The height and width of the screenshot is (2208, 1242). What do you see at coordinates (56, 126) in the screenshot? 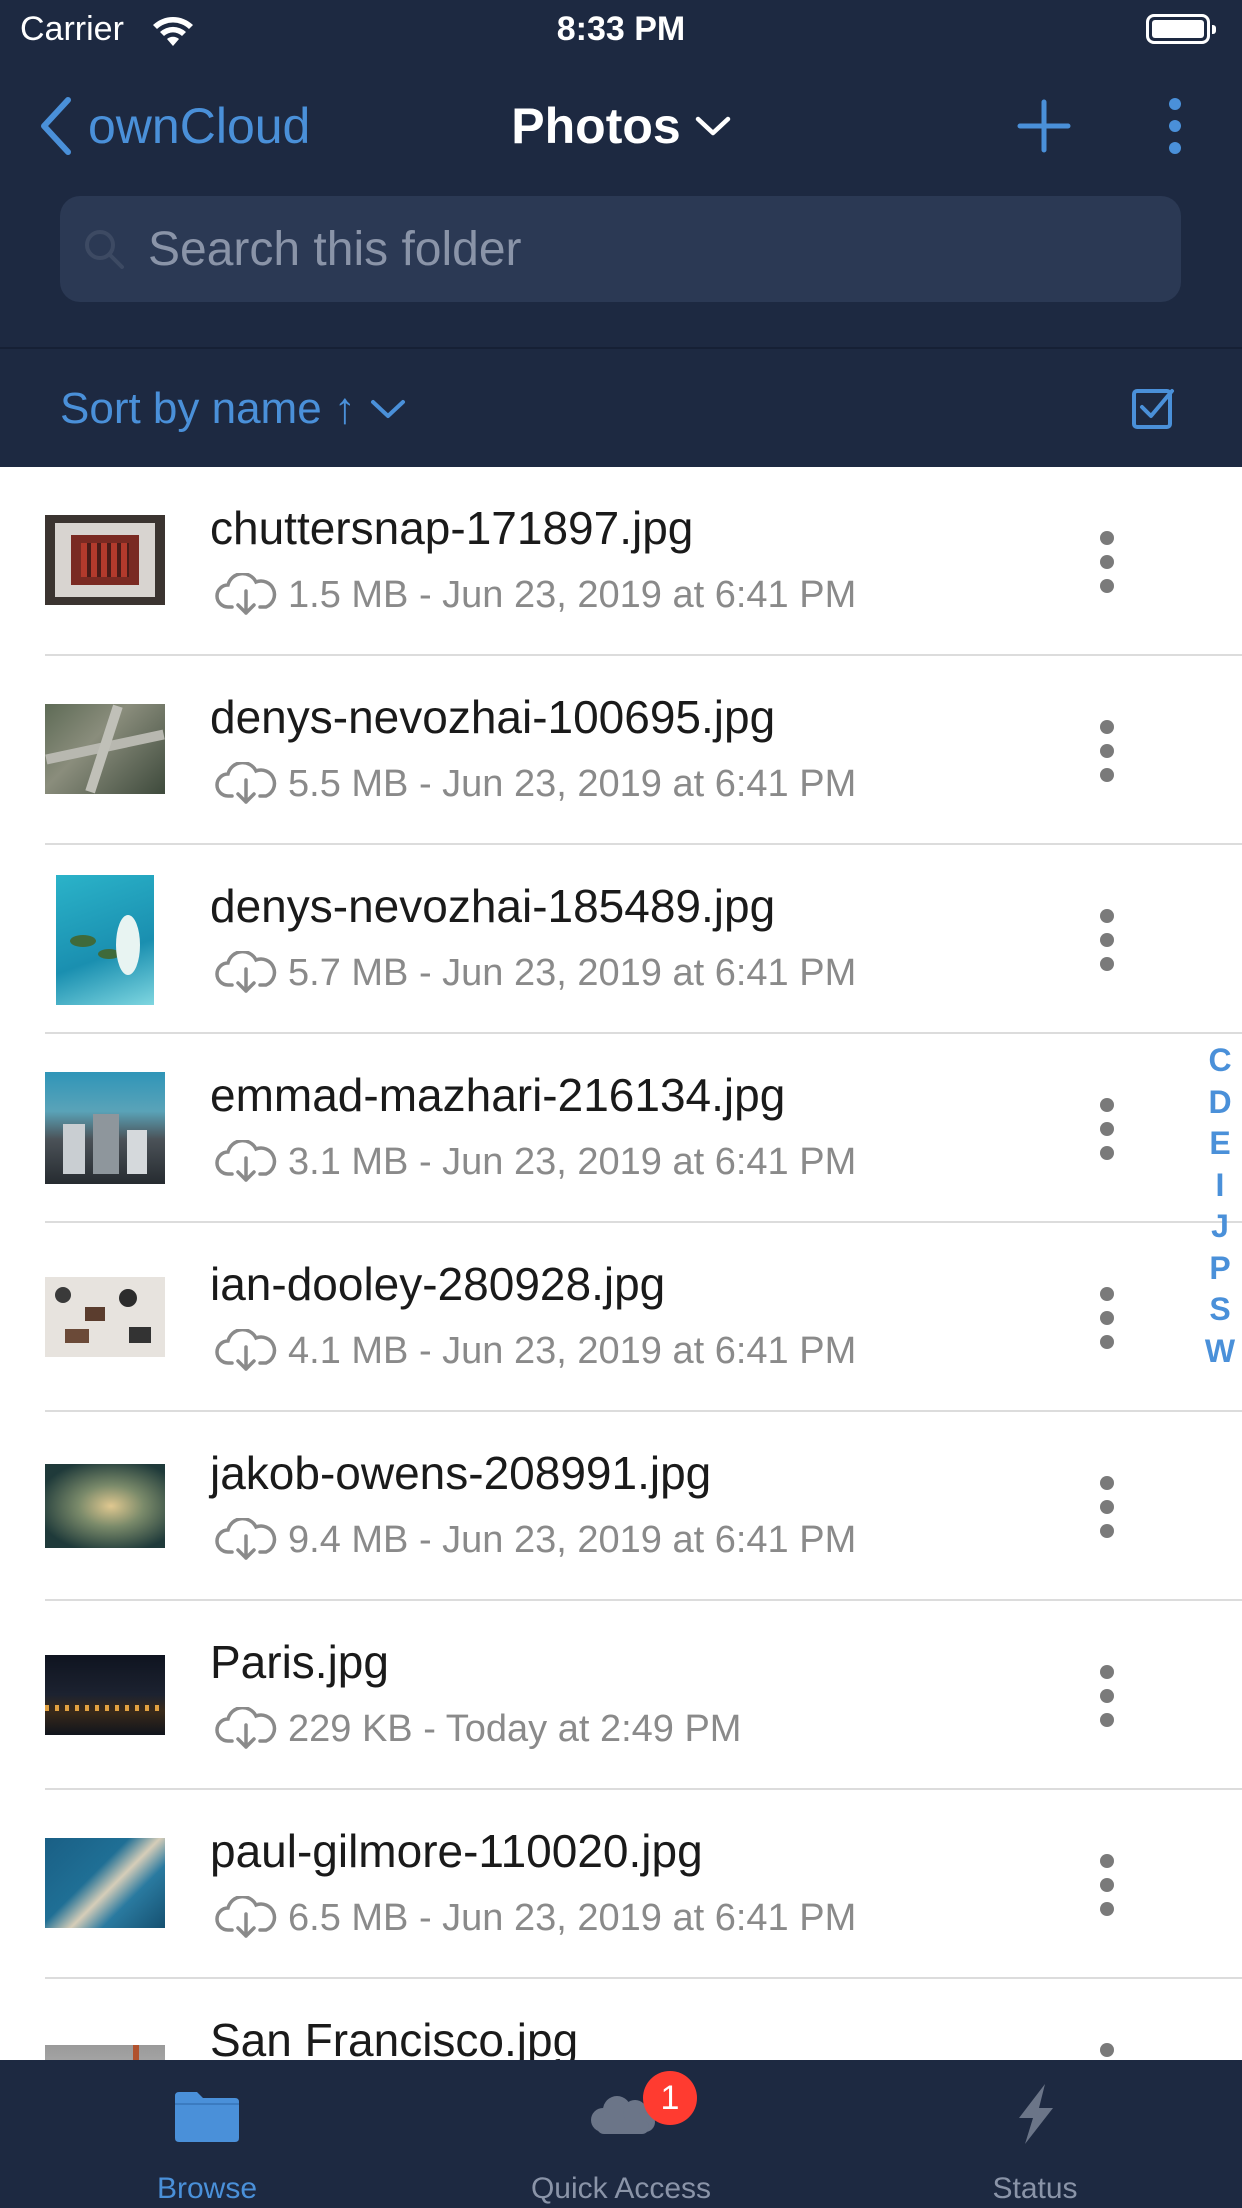
I see `chevron-left-icon` at bounding box center [56, 126].